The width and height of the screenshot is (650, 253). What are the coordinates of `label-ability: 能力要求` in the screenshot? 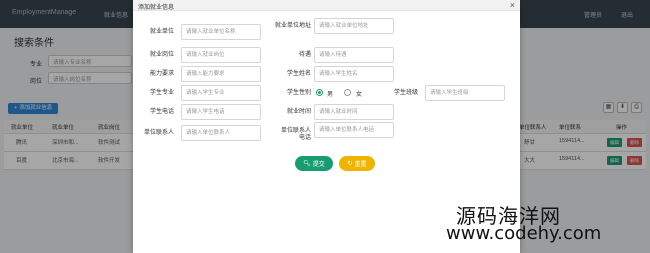 It's located at (161, 74).